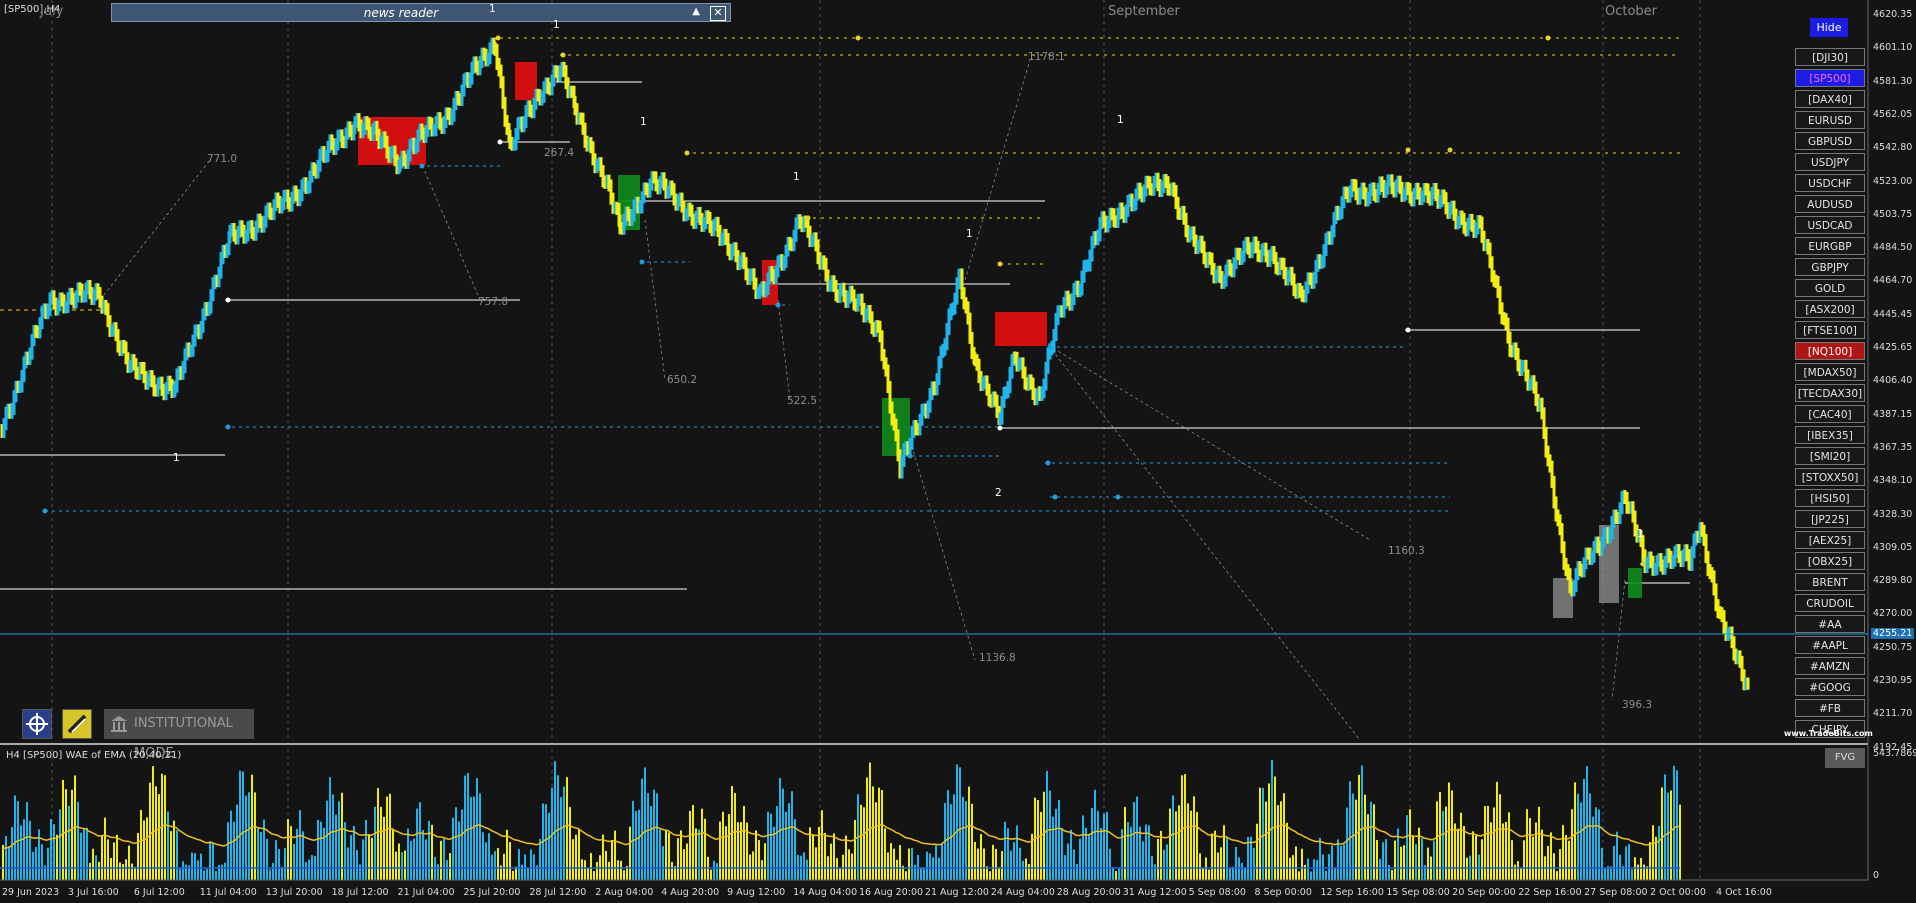 The image size is (1916, 903). I want to click on symbol-button: AUDUSD, so click(1830, 204).